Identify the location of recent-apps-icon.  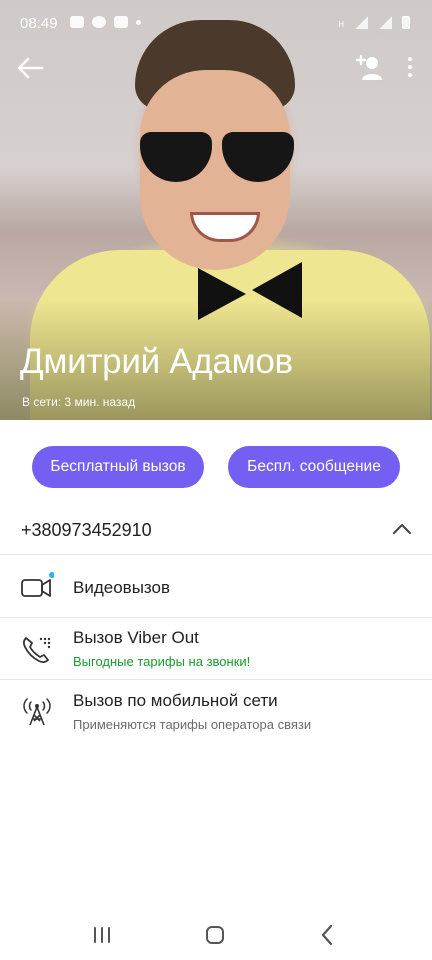
(102, 935).